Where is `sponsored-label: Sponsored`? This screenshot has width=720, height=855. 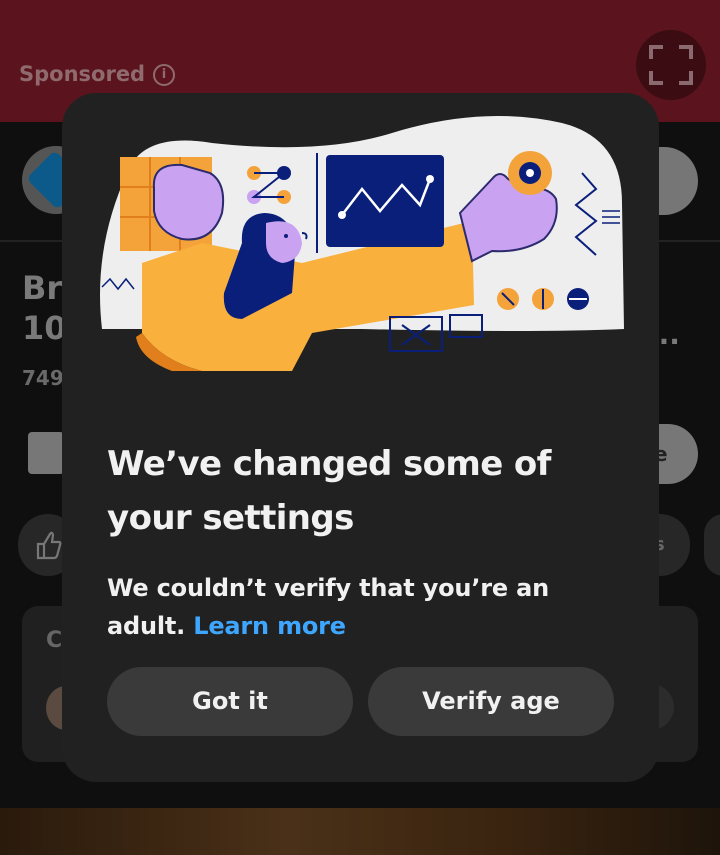
sponsored-label: Sponsored is located at coordinates (82, 74).